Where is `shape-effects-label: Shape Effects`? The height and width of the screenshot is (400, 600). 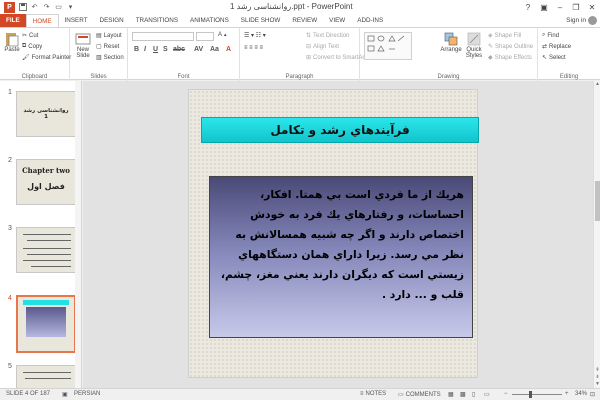 shape-effects-label: Shape Effects is located at coordinates (513, 57).